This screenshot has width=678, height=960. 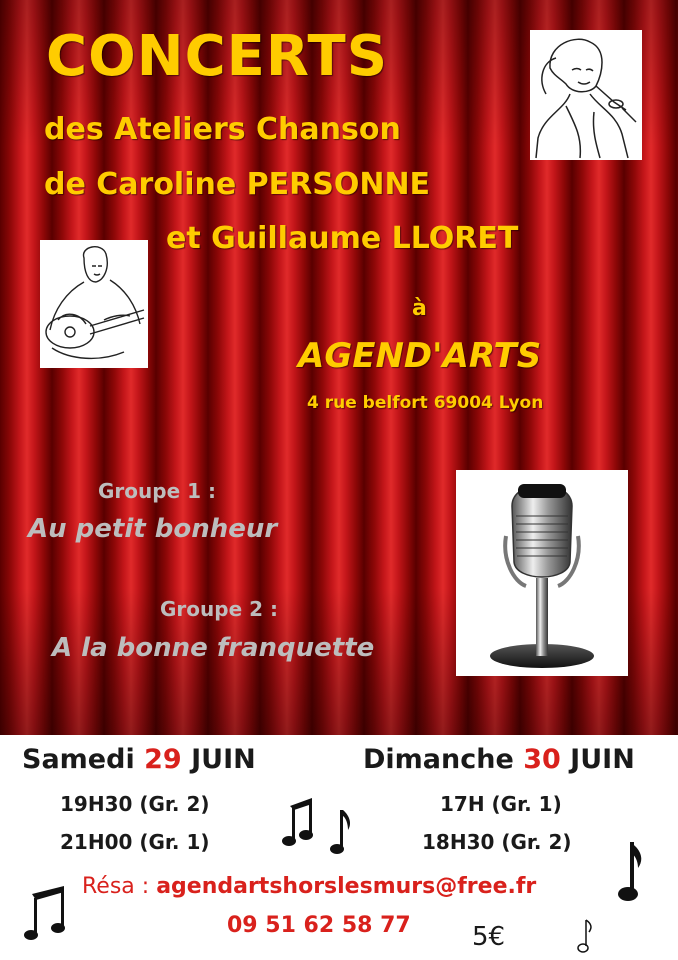 I want to click on venue-name: AGEND'ARTS, so click(x=420, y=356).